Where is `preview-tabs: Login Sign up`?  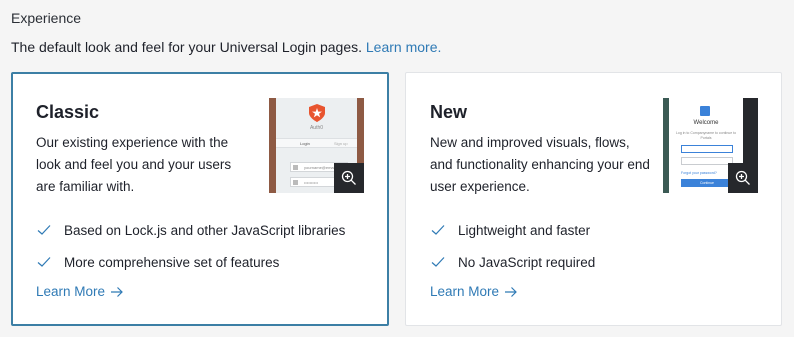 preview-tabs: Login Sign up is located at coordinates (316, 143).